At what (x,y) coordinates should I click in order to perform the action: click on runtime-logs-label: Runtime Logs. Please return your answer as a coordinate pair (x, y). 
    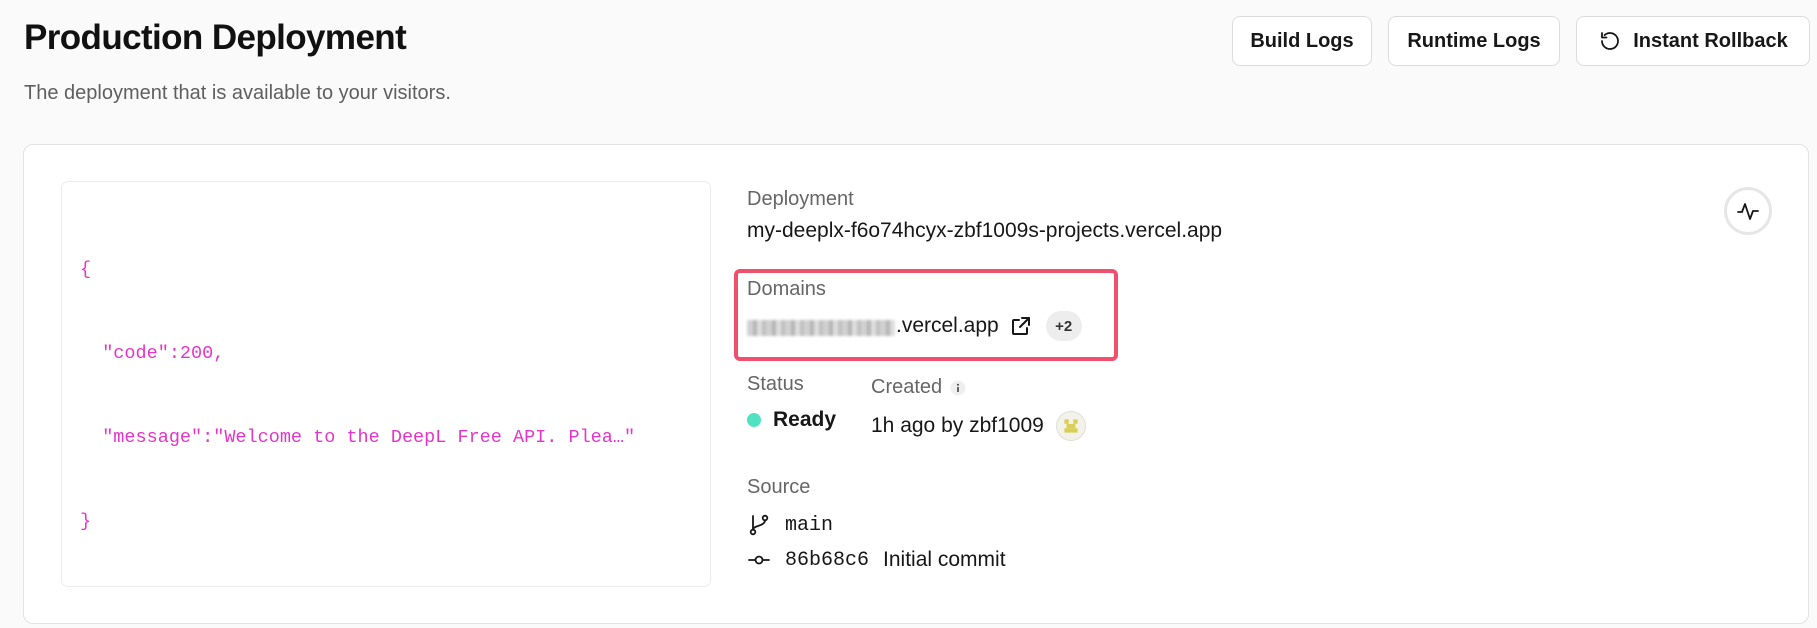
    Looking at the image, I should click on (1474, 40).